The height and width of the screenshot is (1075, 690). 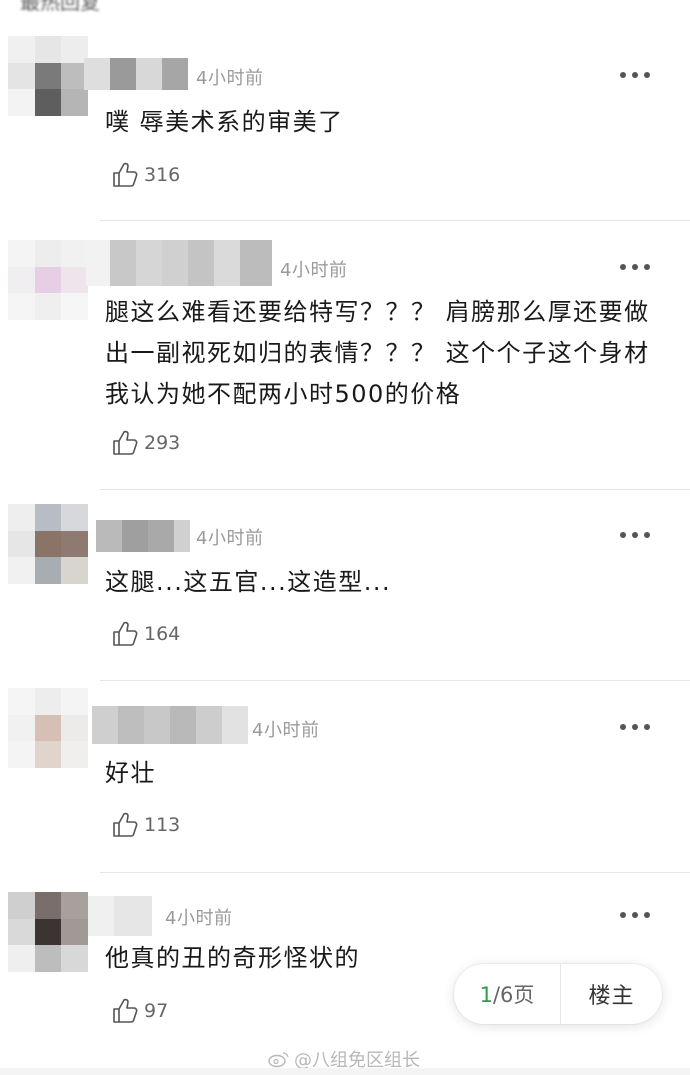 What do you see at coordinates (162, 825) in the screenshot?
I see `like-count: 113` at bounding box center [162, 825].